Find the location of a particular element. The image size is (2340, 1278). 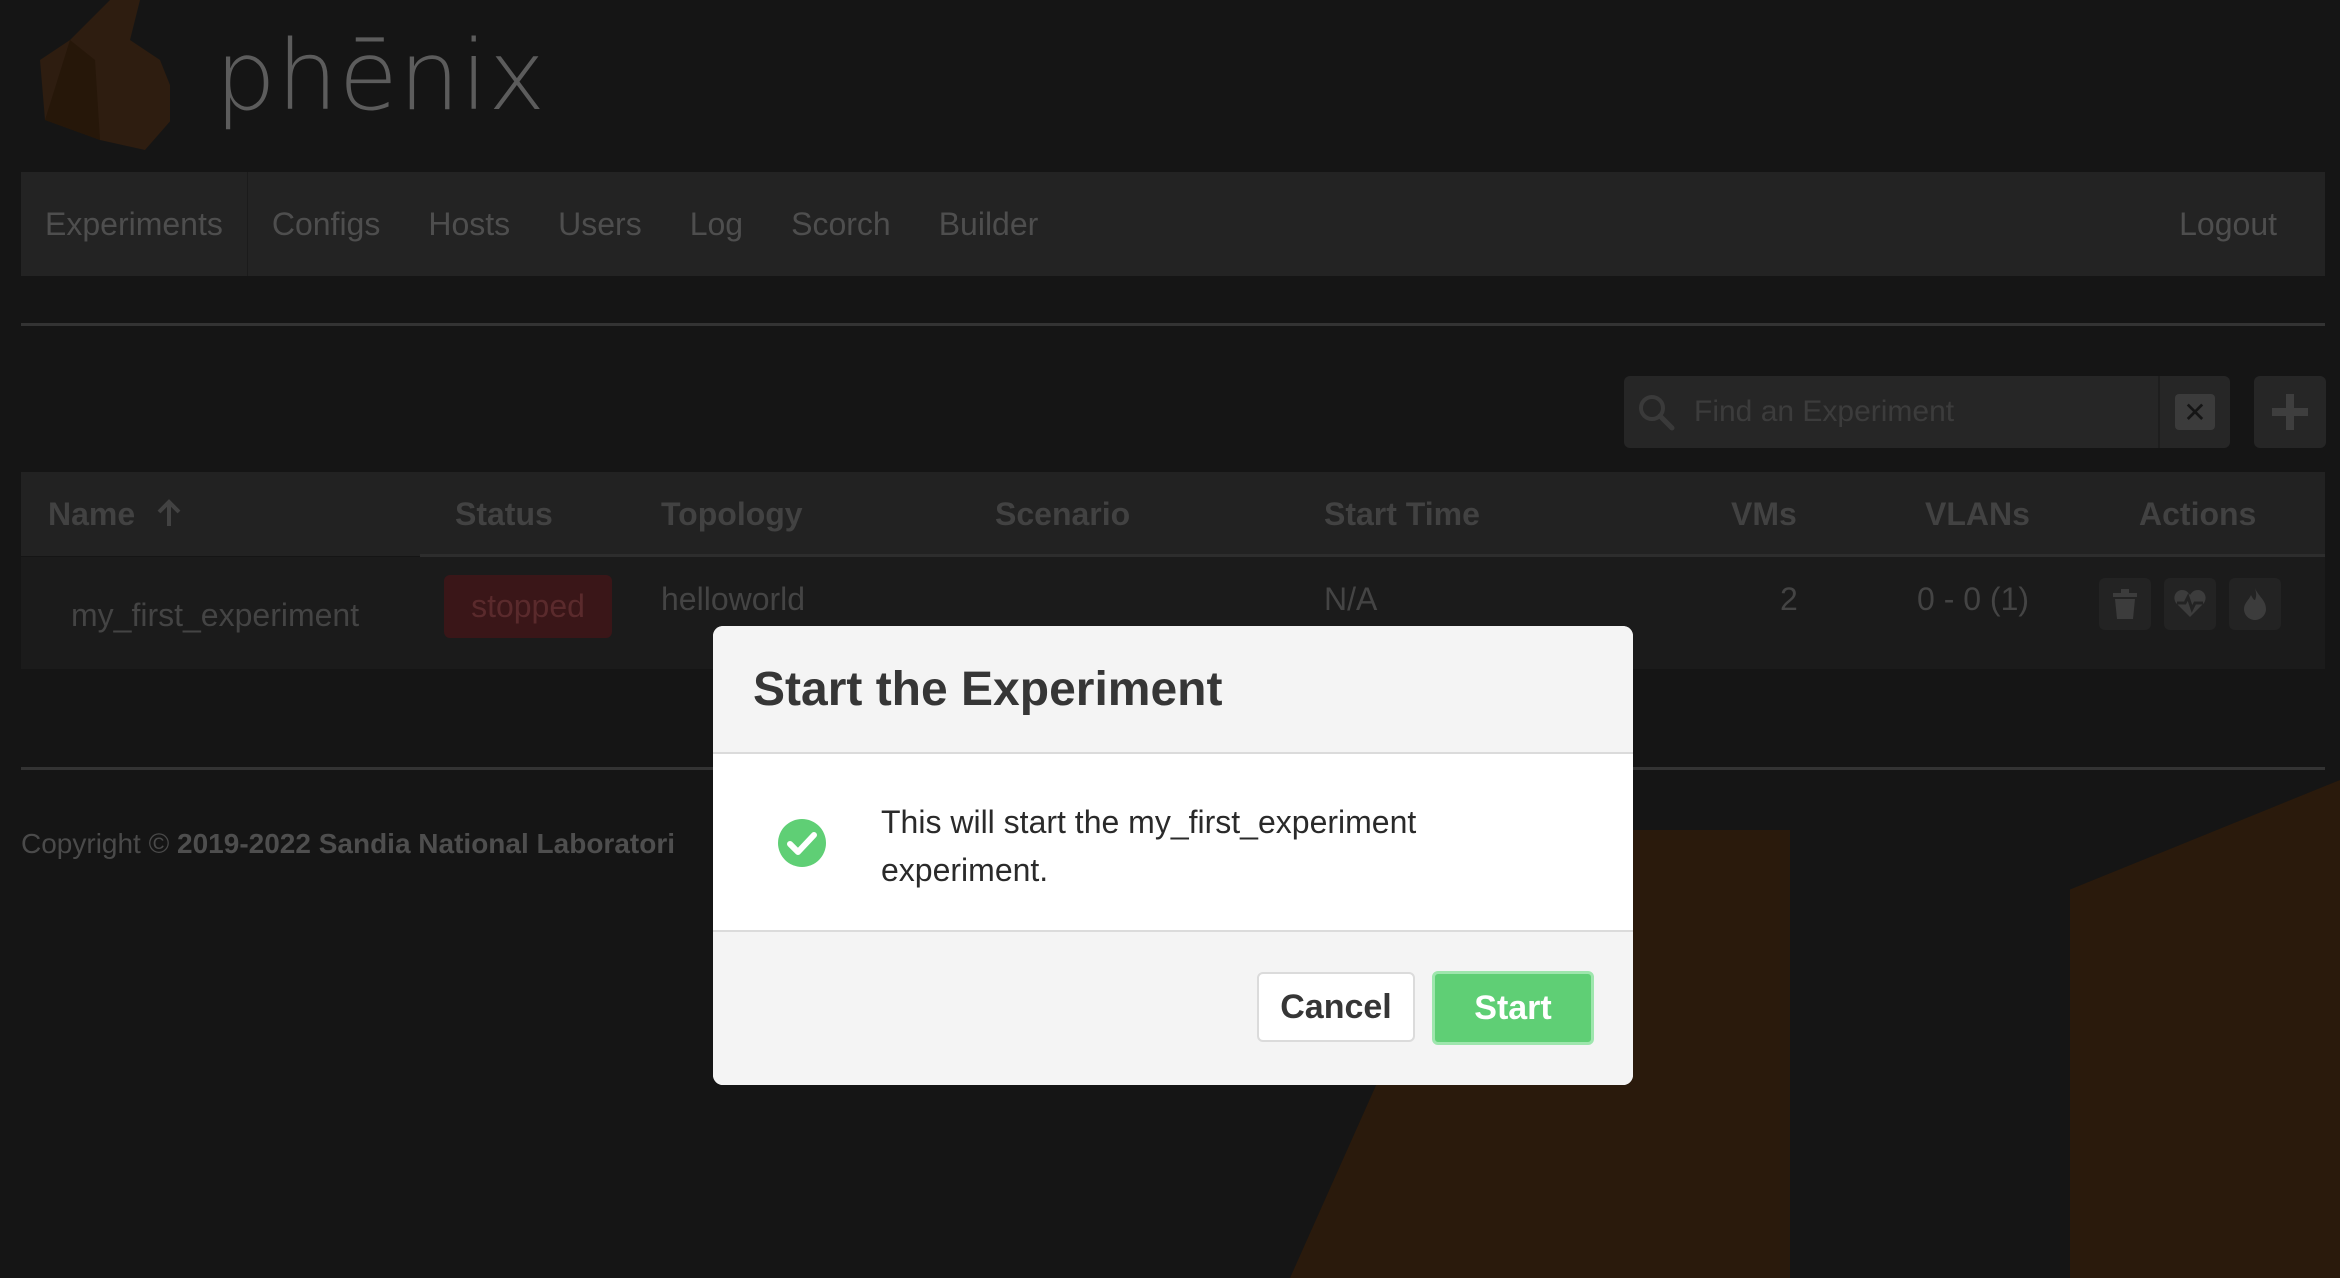

cell-topology: helloworld is located at coordinates (733, 599).